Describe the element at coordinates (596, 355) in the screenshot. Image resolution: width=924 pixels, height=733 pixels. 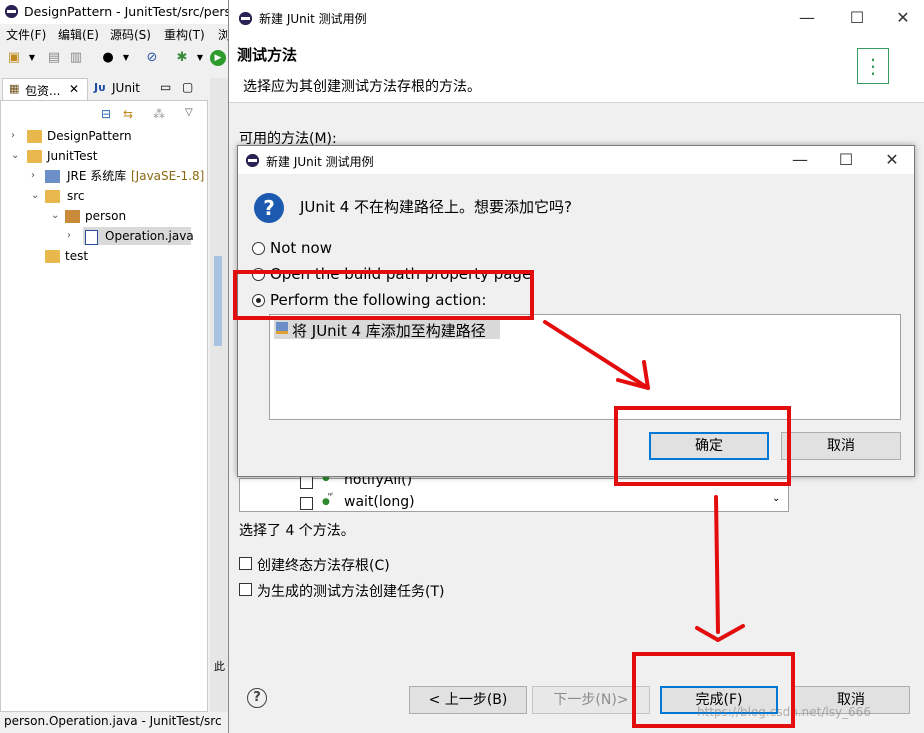
I see `arrow-to-ok` at that location.